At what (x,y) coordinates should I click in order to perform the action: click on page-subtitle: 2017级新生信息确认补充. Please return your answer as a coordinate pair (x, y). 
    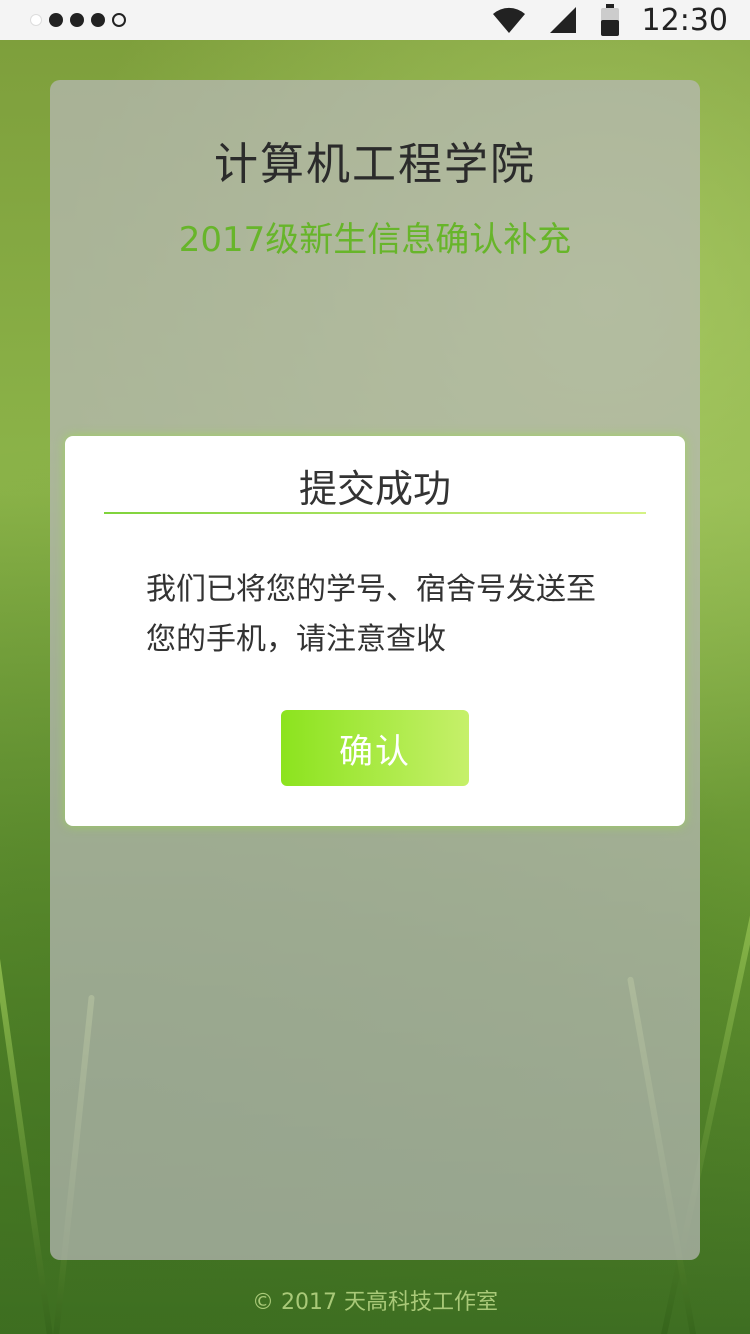
    Looking at the image, I should click on (375, 240).